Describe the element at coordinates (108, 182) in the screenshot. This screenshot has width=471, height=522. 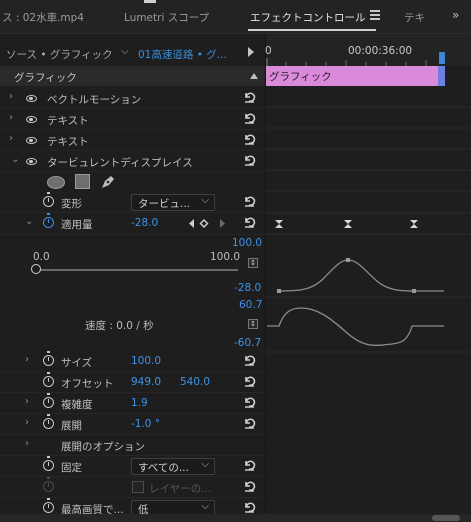
I see `pen-tool-icon` at that location.